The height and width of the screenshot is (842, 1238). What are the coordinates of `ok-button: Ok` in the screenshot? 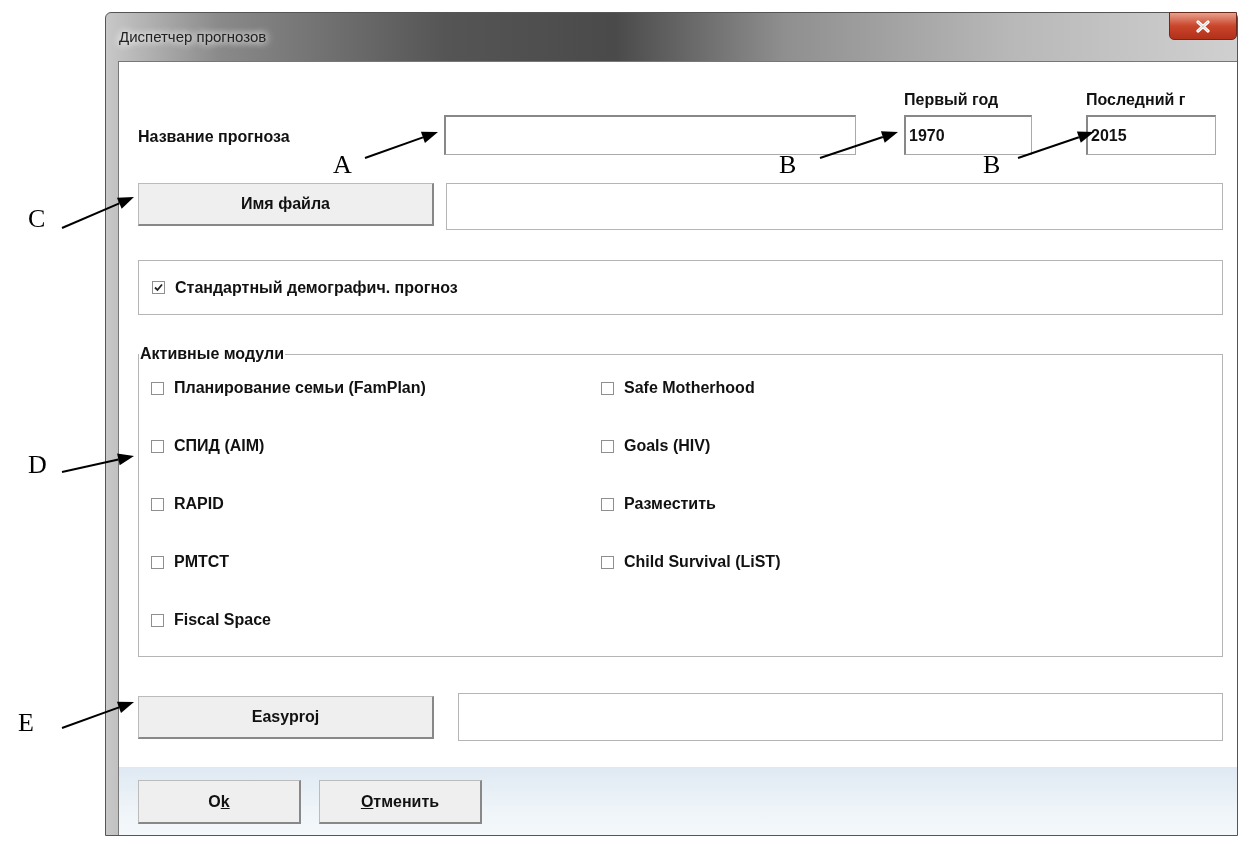 It's located at (219, 802).